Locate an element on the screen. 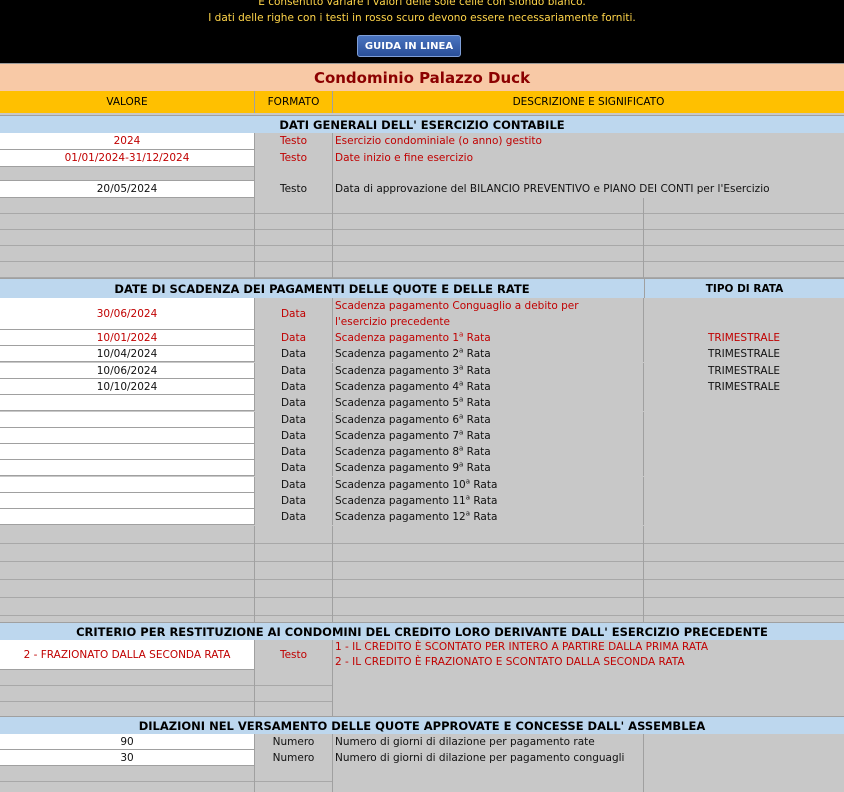 This screenshot has width=844, height=792. rate-row: Data Scadenza pagamento 9a Rata is located at coordinates (422, 468).